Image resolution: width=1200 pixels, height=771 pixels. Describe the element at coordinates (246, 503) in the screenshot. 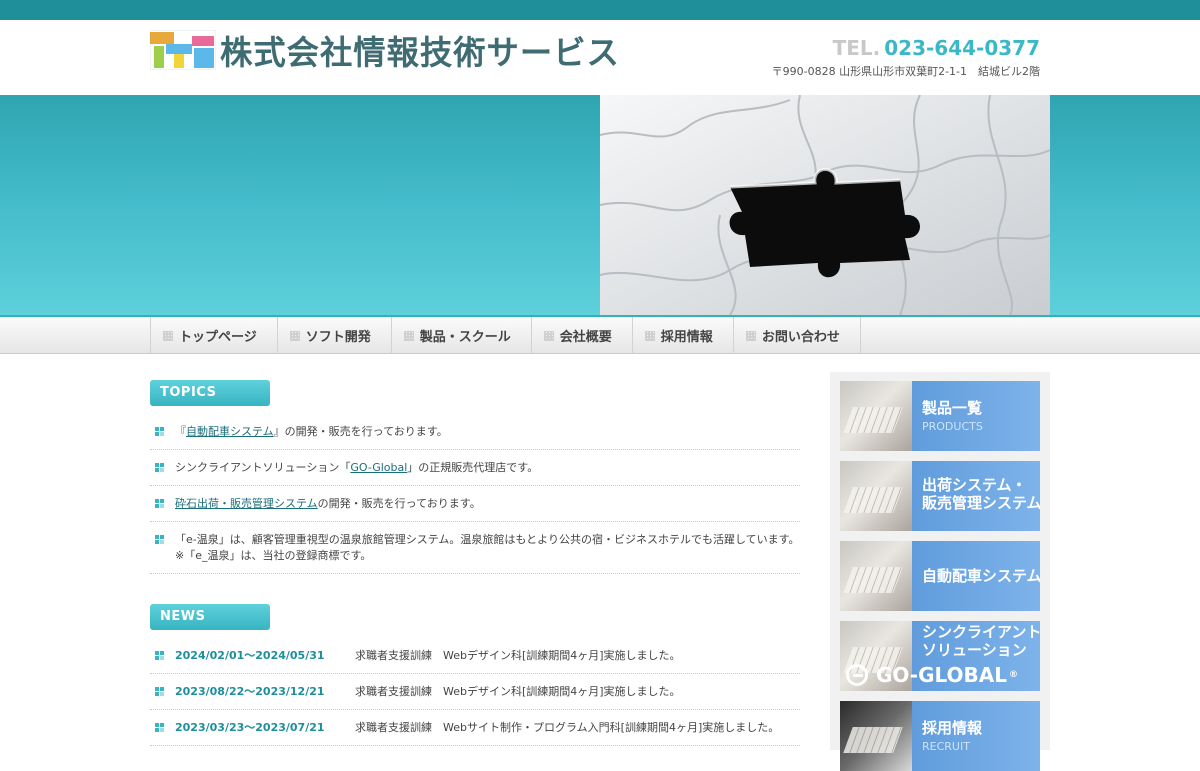

I see `topic-link-shipping-system: 砕石出荷・販売管理システム` at that location.